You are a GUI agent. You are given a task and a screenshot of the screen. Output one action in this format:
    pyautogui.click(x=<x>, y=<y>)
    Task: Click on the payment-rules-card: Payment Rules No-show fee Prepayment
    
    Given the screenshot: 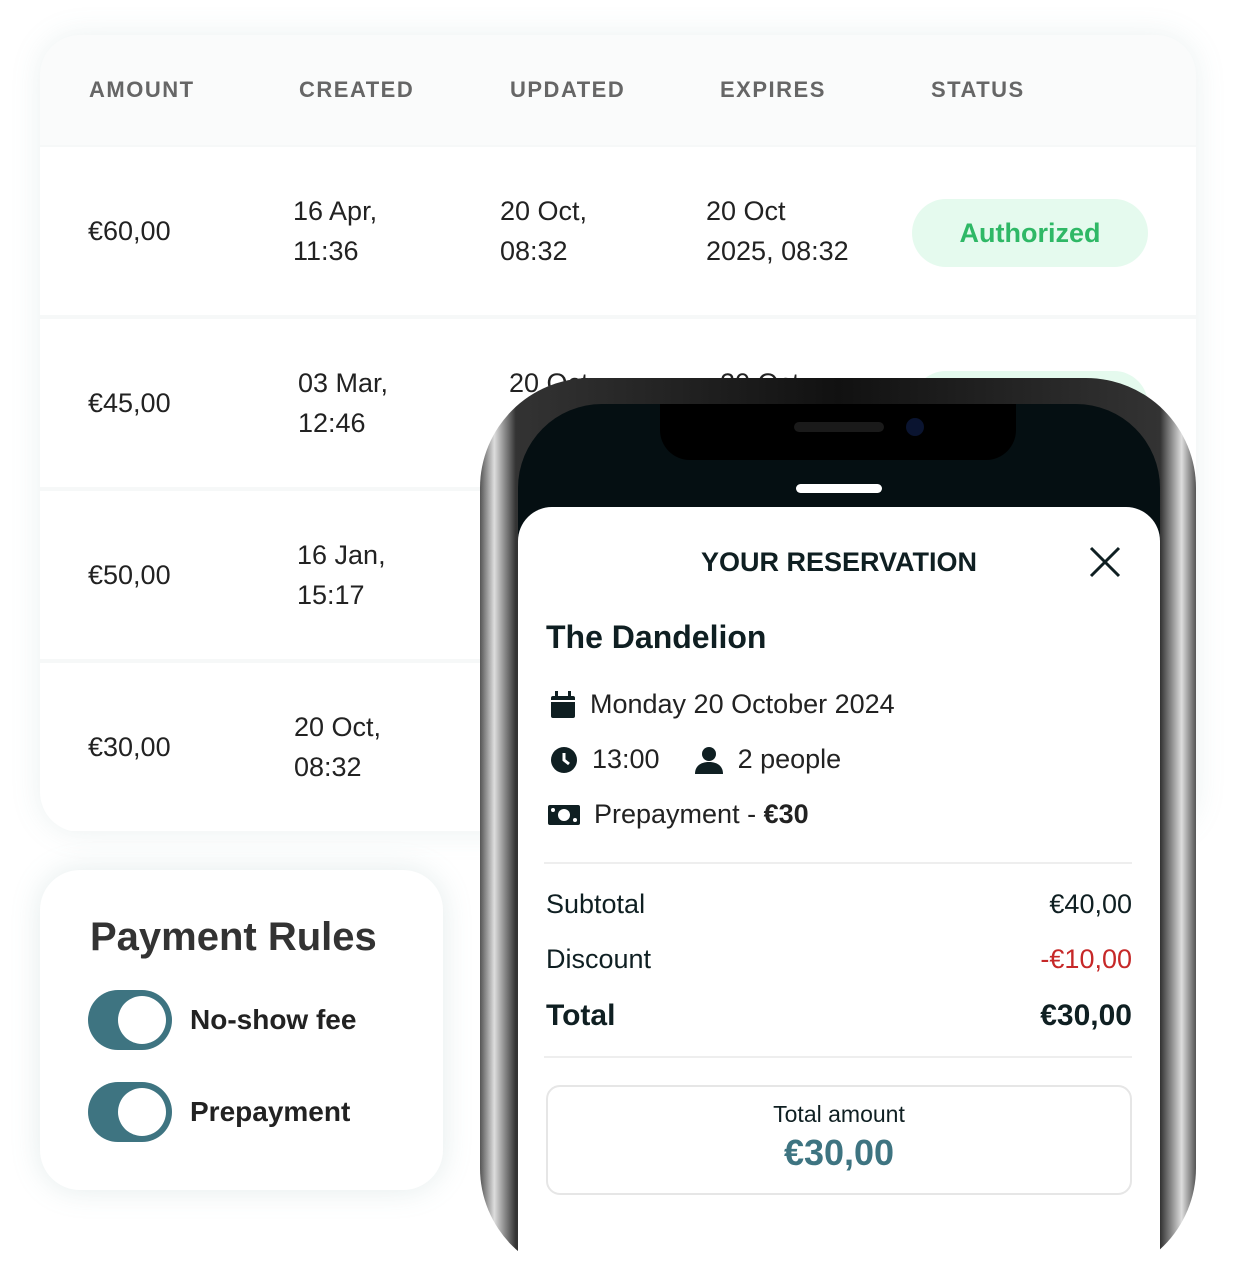 What is the action you would take?
    pyautogui.click(x=241, y=1030)
    